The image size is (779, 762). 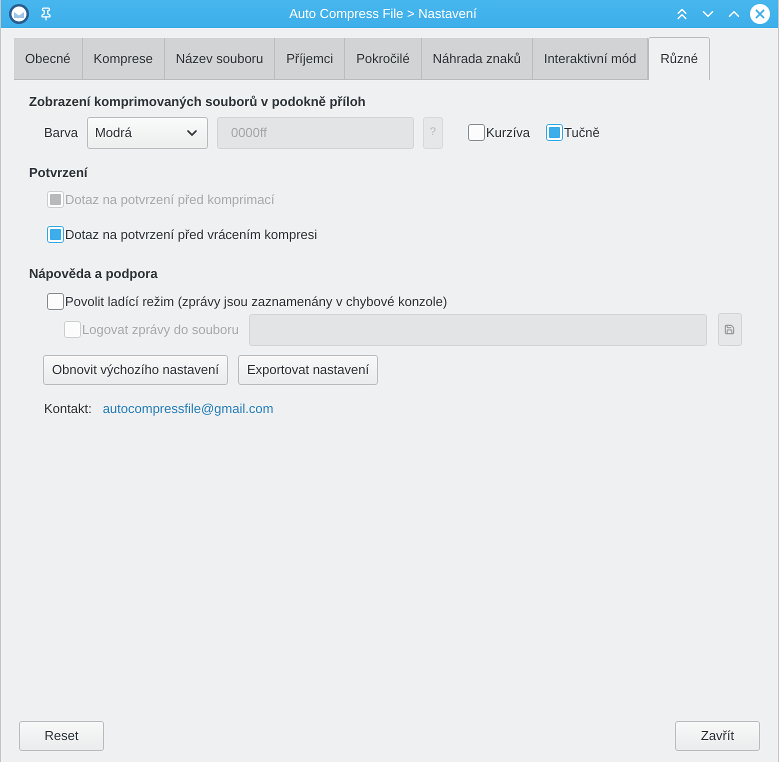 What do you see at coordinates (383, 59) in the screenshot?
I see `tab: Pokročilé` at bounding box center [383, 59].